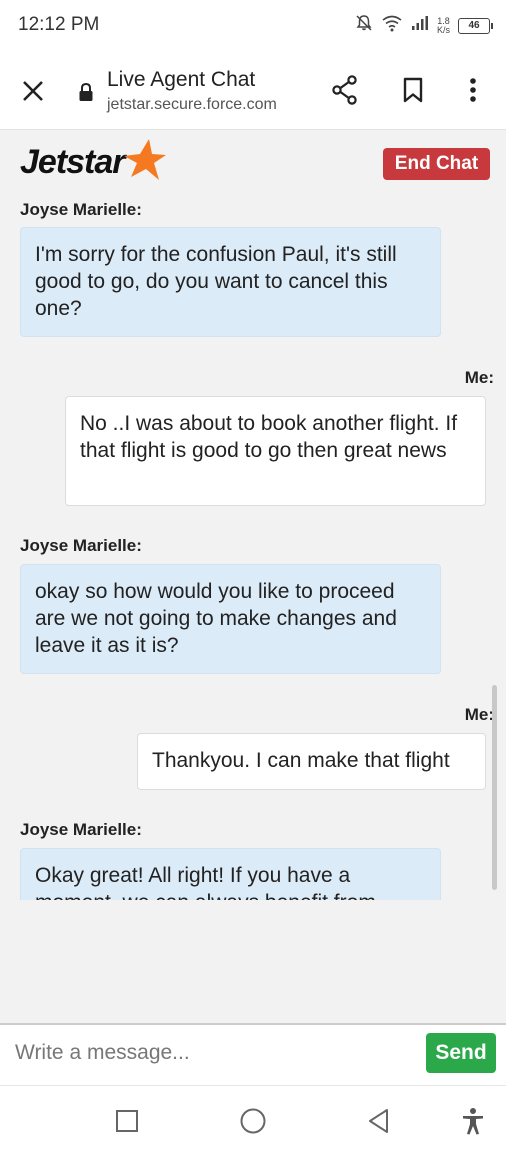  I want to click on share-button, so click(345, 90).